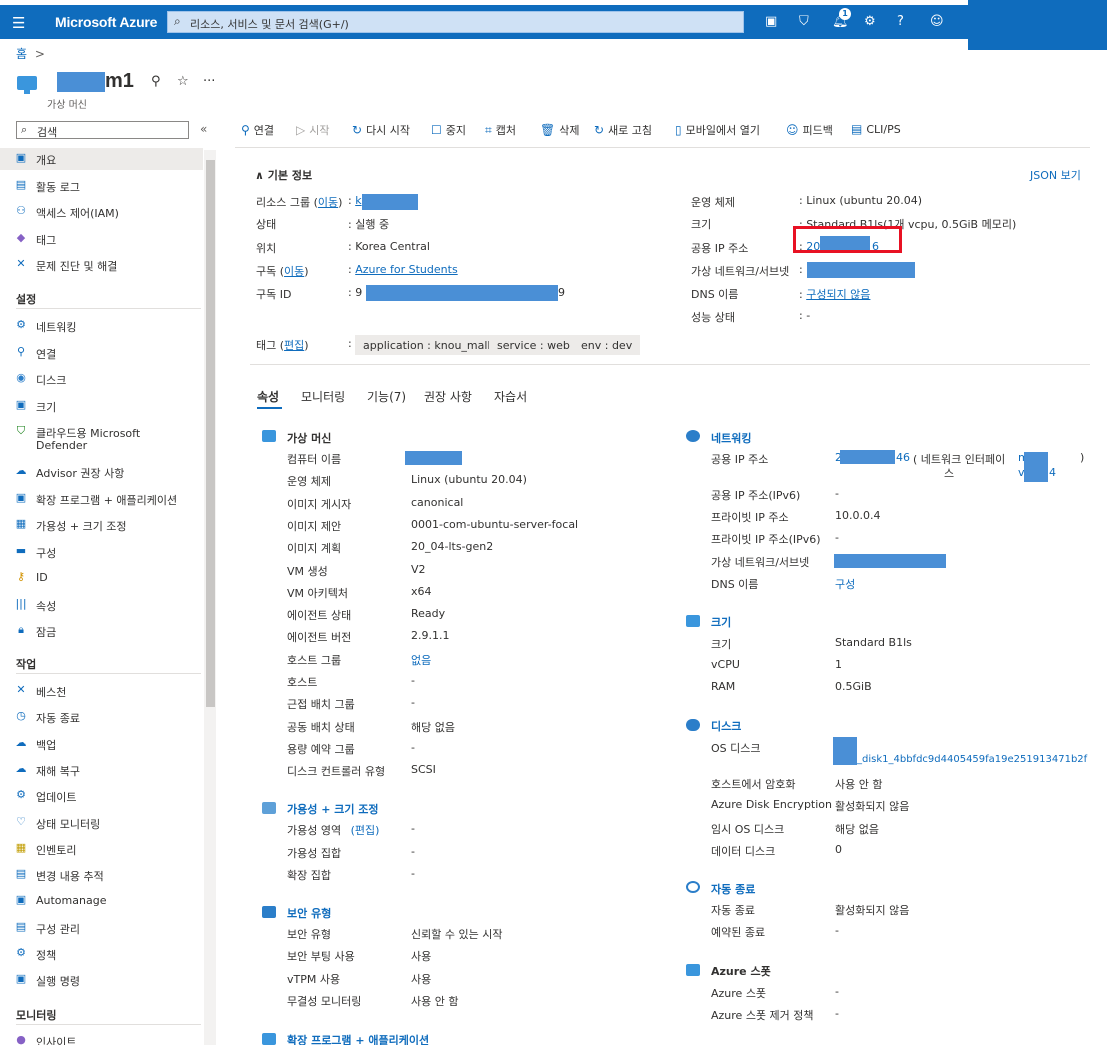  What do you see at coordinates (101, 901) in the screenshot?
I see `sidebar-item: ▣ Automanage` at bounding box center [101, 901].